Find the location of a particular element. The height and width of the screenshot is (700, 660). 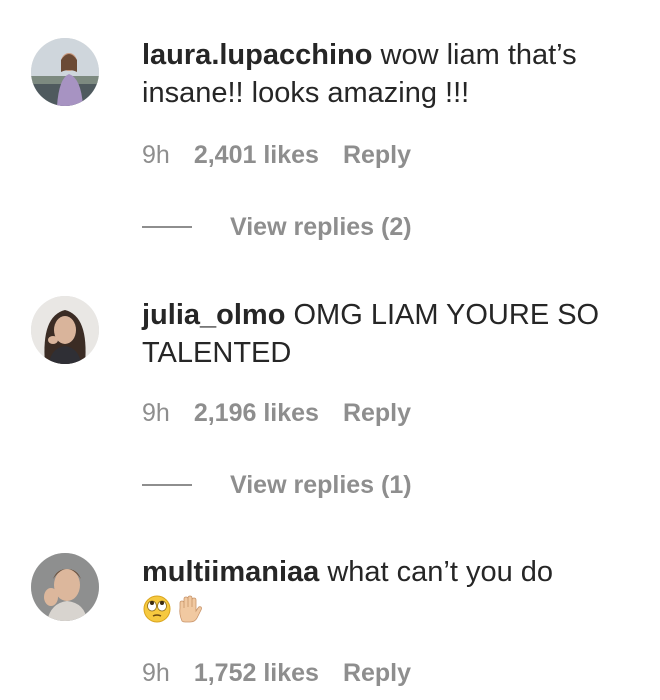

comment-meta: 9h 2,196 likes Reply is located at coordinates (276, 413).